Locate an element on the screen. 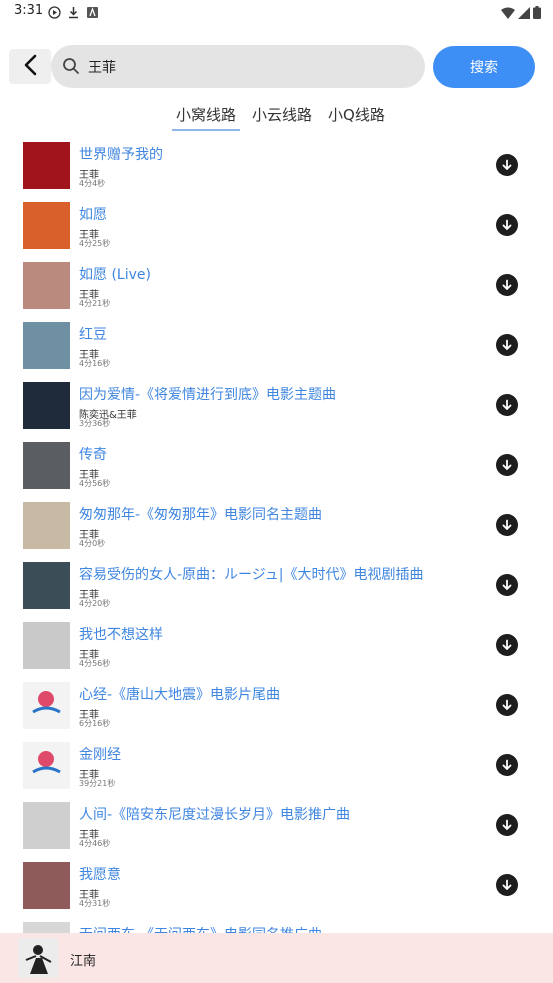  song-item: 心经-《唐山大地震》电影片尾曲 王菲 6分16秒 is located at coordinates (276, 705).